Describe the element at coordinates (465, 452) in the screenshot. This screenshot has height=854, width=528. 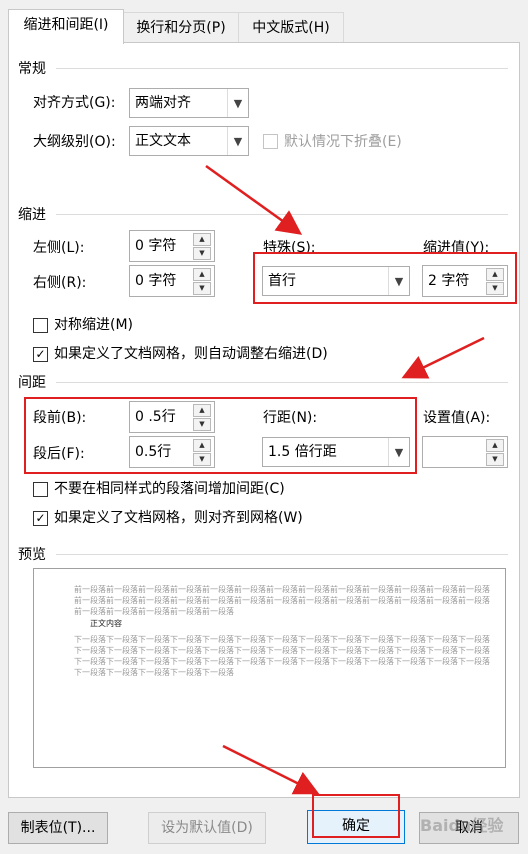
I see `at-spinner: ▲ ▼` at that location.